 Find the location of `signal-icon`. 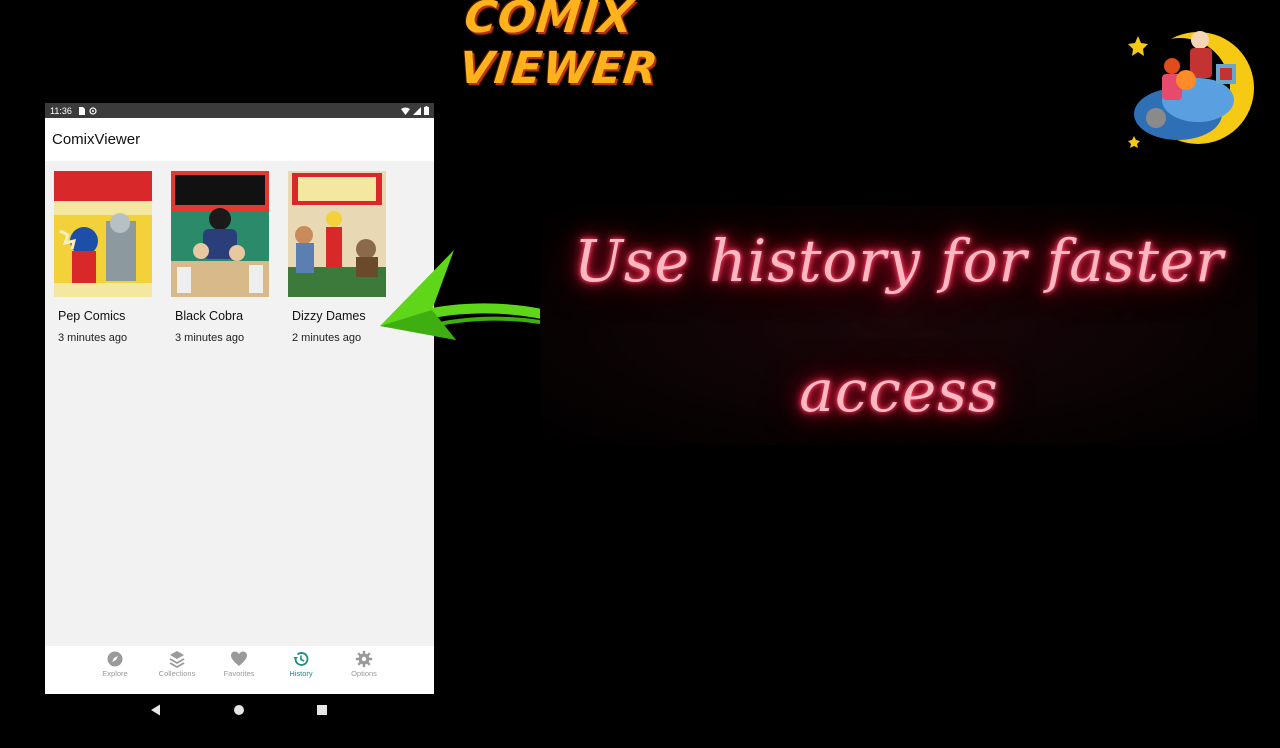

signal-icon is located at coordinates (417, 110).